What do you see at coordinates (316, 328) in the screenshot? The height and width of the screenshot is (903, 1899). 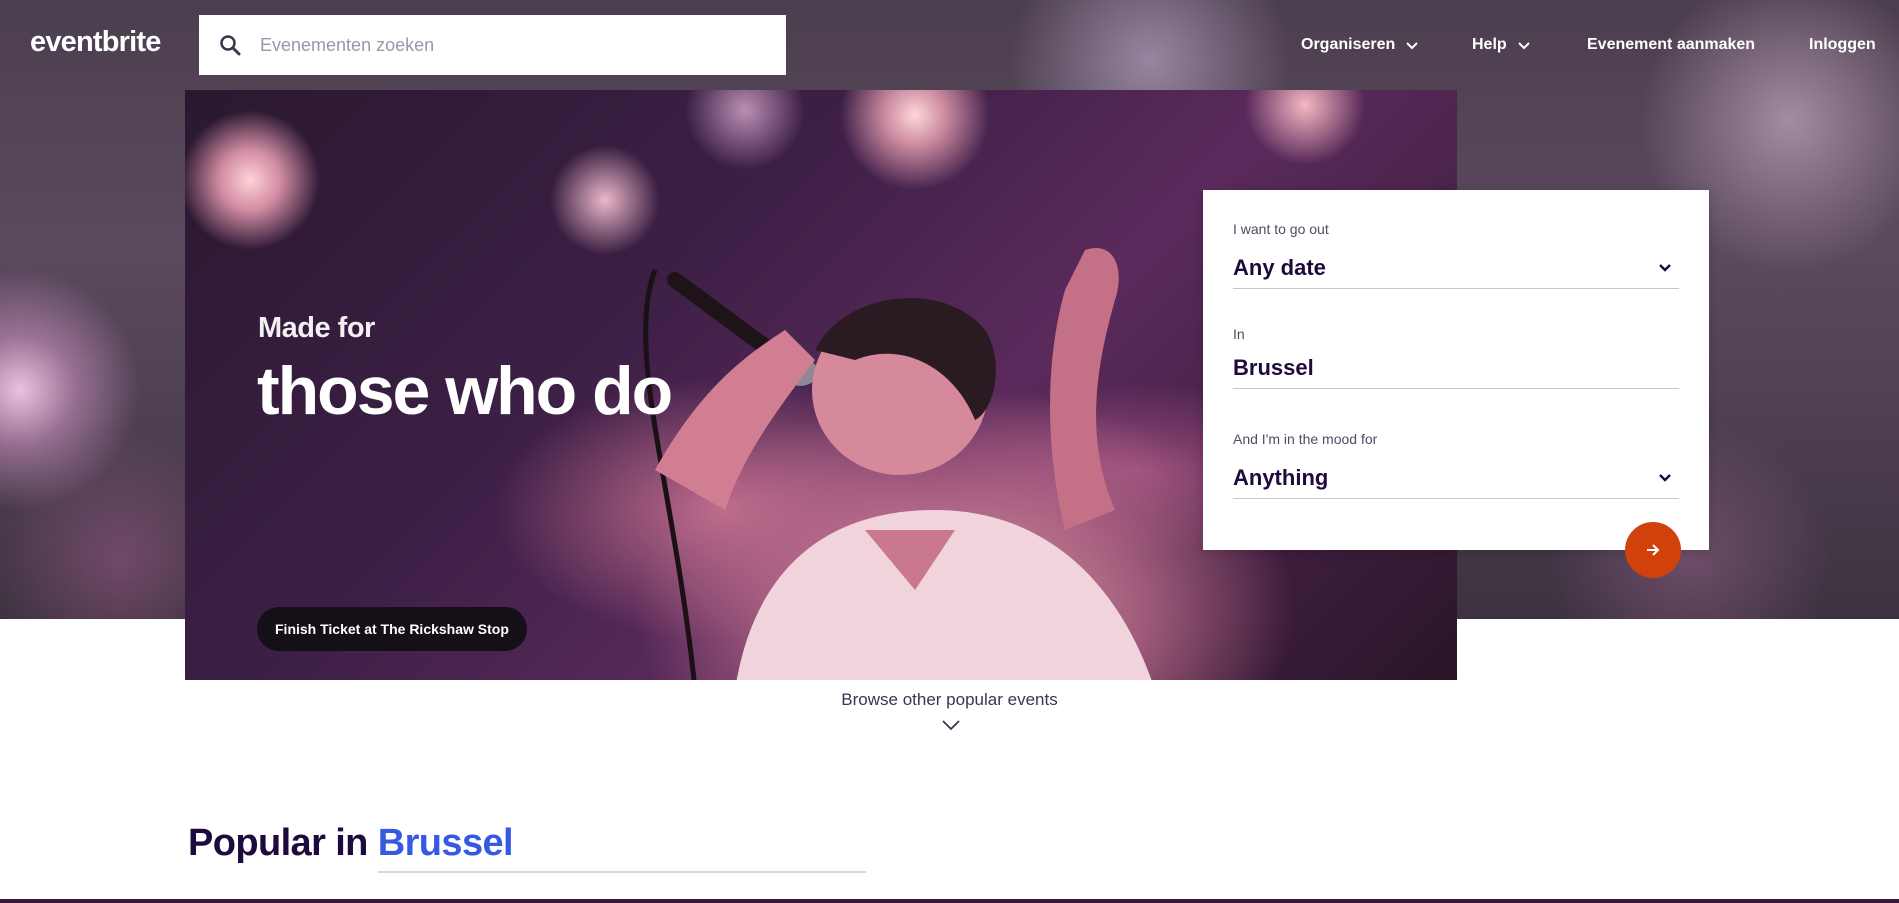 I see `hero-subtitle: Made for` at bounding box center [316, 328].